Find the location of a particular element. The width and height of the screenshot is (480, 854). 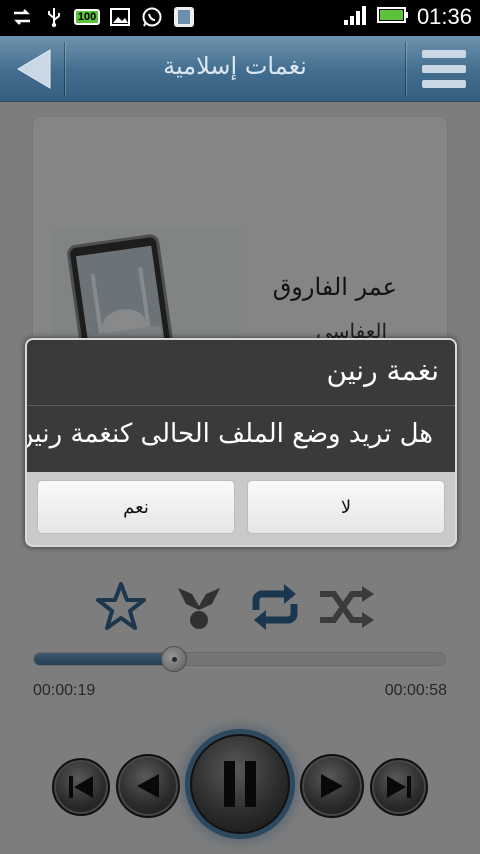

menu-button is located at coordinates (444, 69).